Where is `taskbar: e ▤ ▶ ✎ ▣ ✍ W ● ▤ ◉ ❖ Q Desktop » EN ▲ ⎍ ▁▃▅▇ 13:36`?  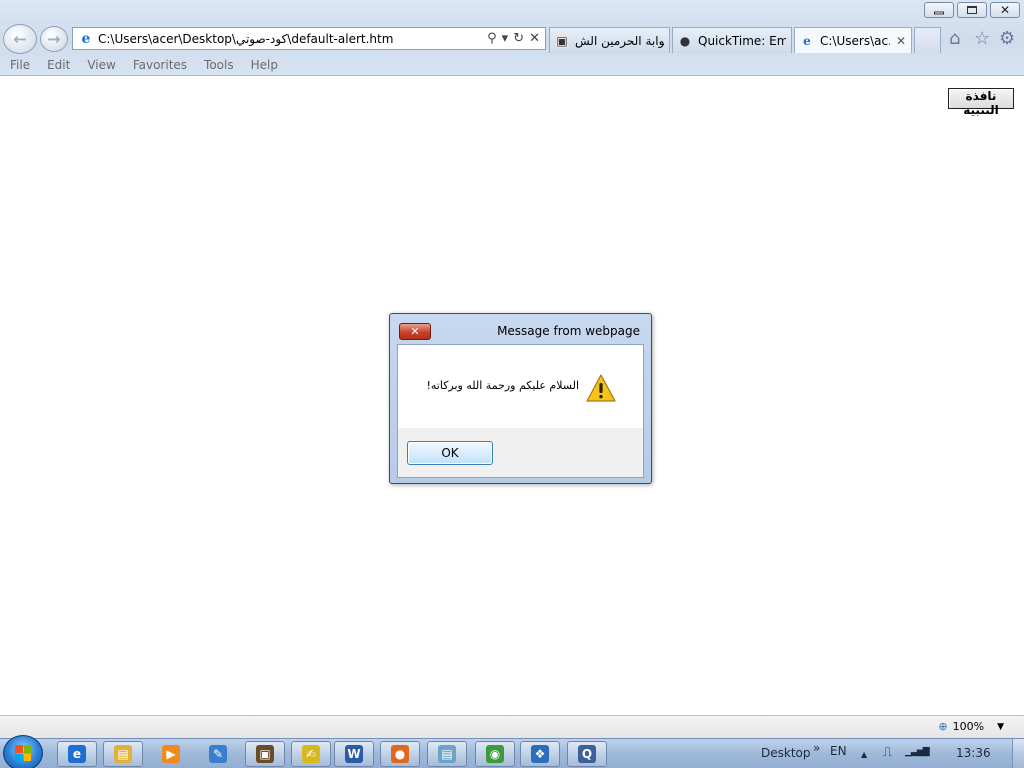 taskbar: e ▤ ▶ ✎ ▣ ✍ W ● ▤ ◉ ❖ Q Desktop » EN ▲ ⎍ ▁▃▅▇ 13:36 is located at coordinates (512, 751).